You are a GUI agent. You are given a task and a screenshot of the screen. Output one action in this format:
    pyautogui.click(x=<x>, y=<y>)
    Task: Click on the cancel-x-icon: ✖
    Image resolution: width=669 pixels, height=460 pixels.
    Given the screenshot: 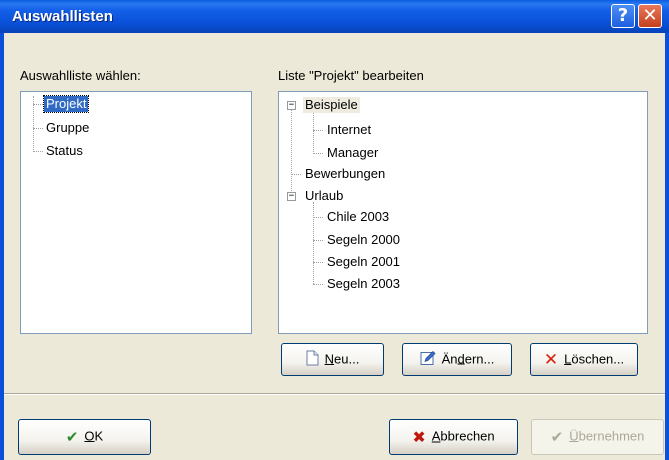 What is the action you would take?
    pyautogui.click(x=419, y=437)
    